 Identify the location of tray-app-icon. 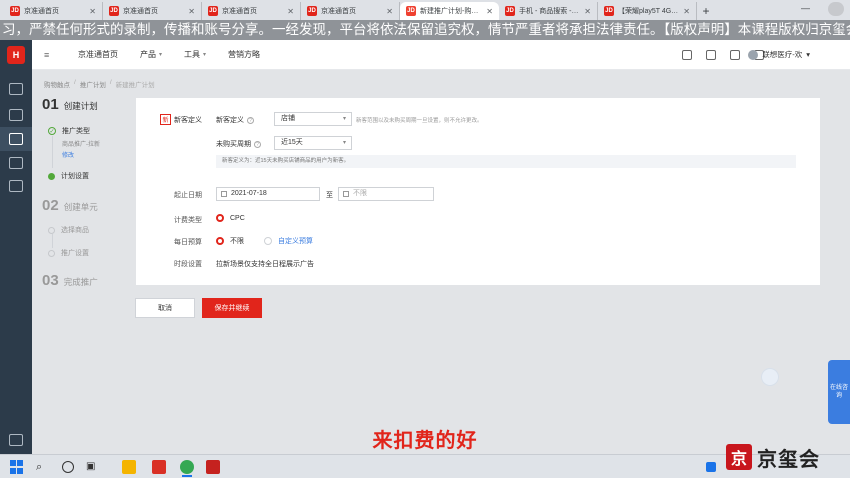
(711, 467).